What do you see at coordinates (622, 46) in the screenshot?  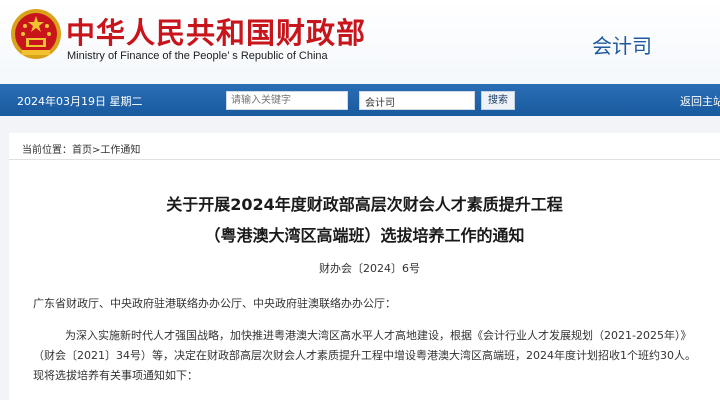 I see `section-name: 会计司` at bounding box center [622, 46].